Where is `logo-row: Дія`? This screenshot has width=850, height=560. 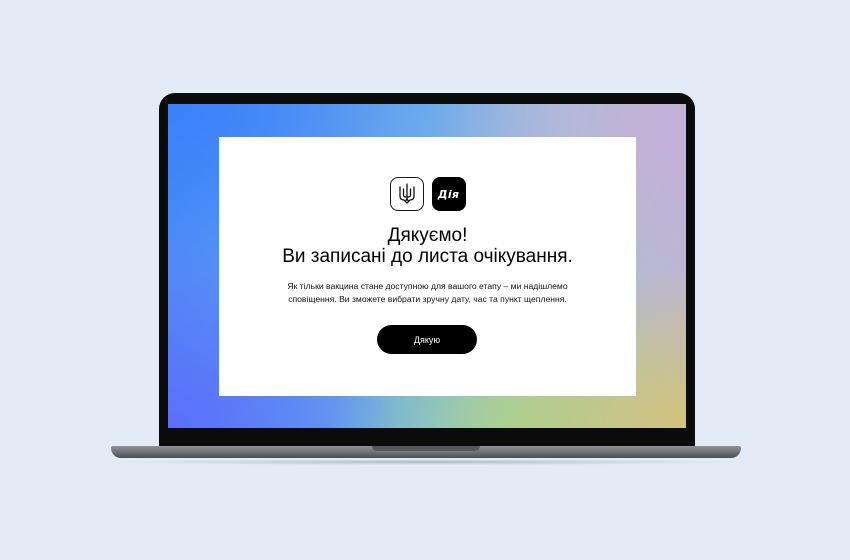
logo-row: Дія is located at coordinates (427, 194).